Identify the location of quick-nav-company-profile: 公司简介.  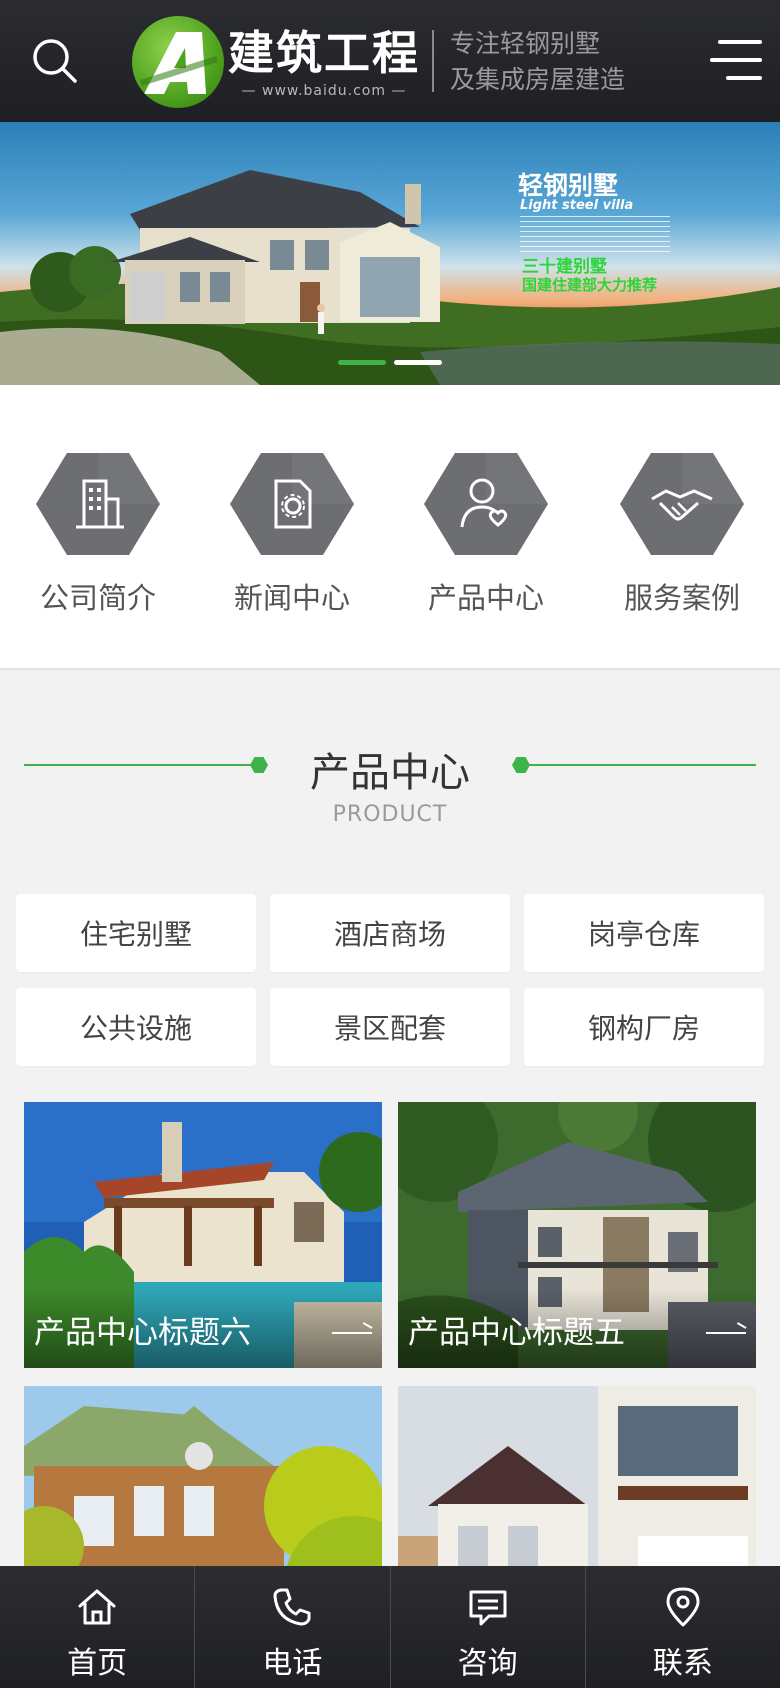
(98, 534).